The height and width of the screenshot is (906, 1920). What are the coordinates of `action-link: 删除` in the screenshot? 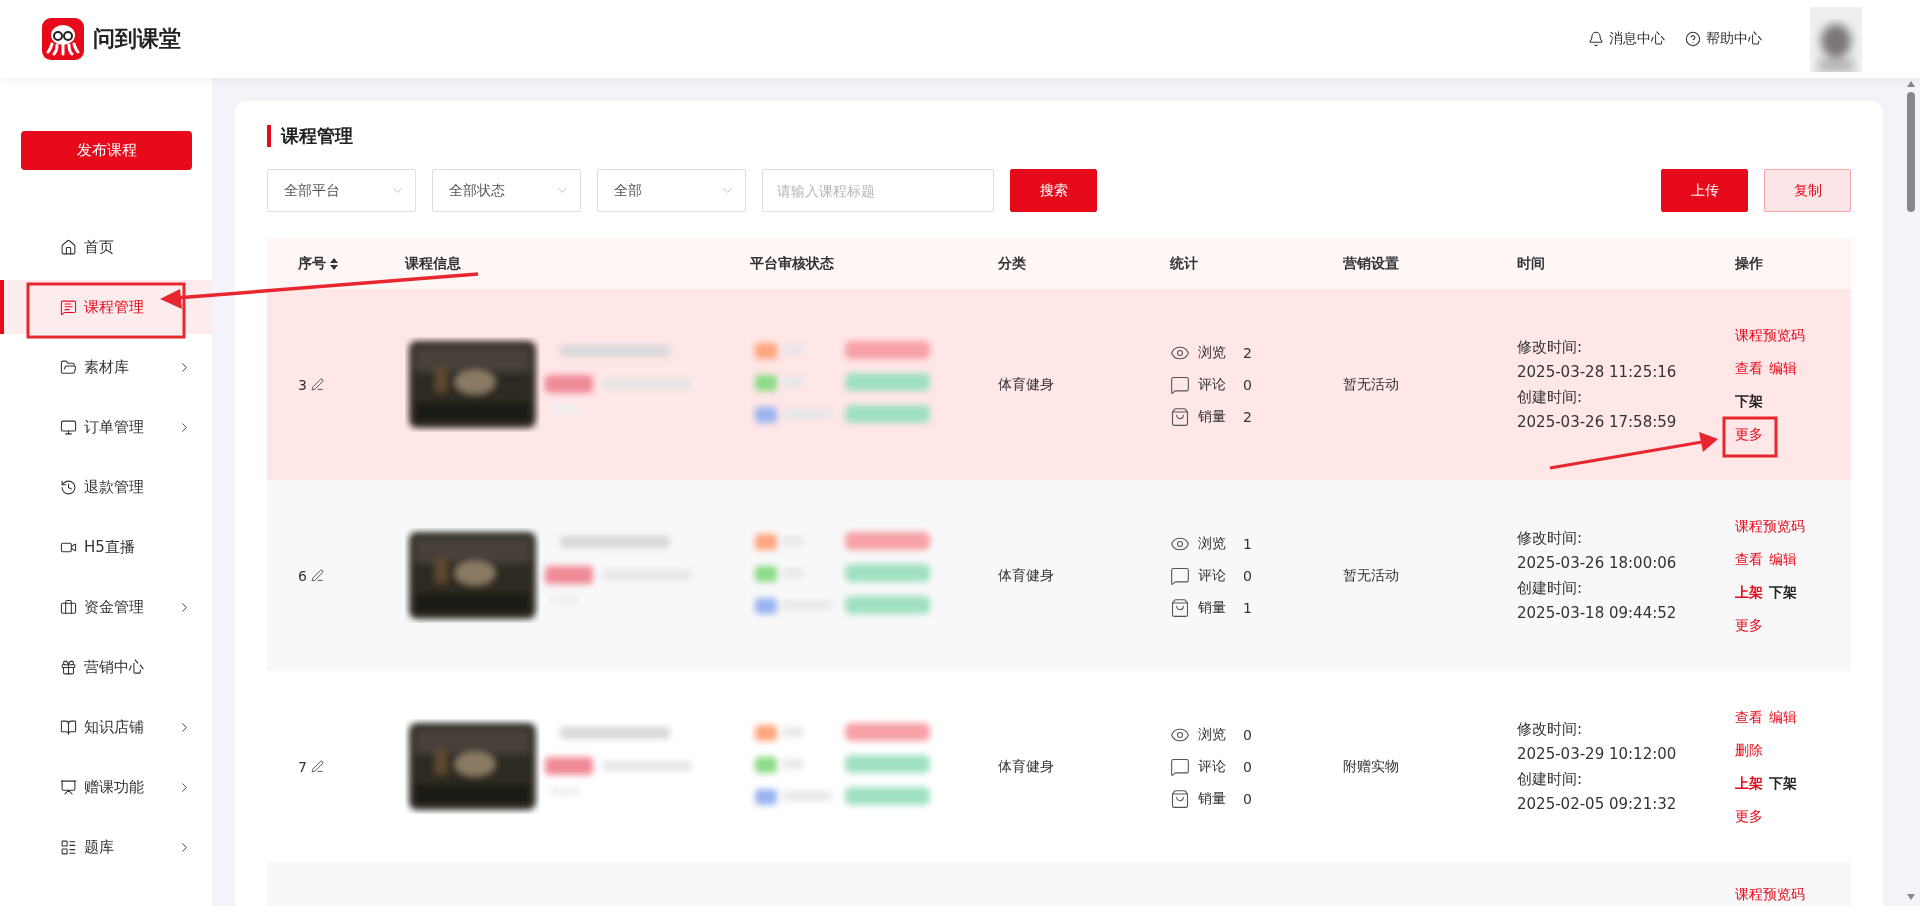 It's located at (1749, 750).